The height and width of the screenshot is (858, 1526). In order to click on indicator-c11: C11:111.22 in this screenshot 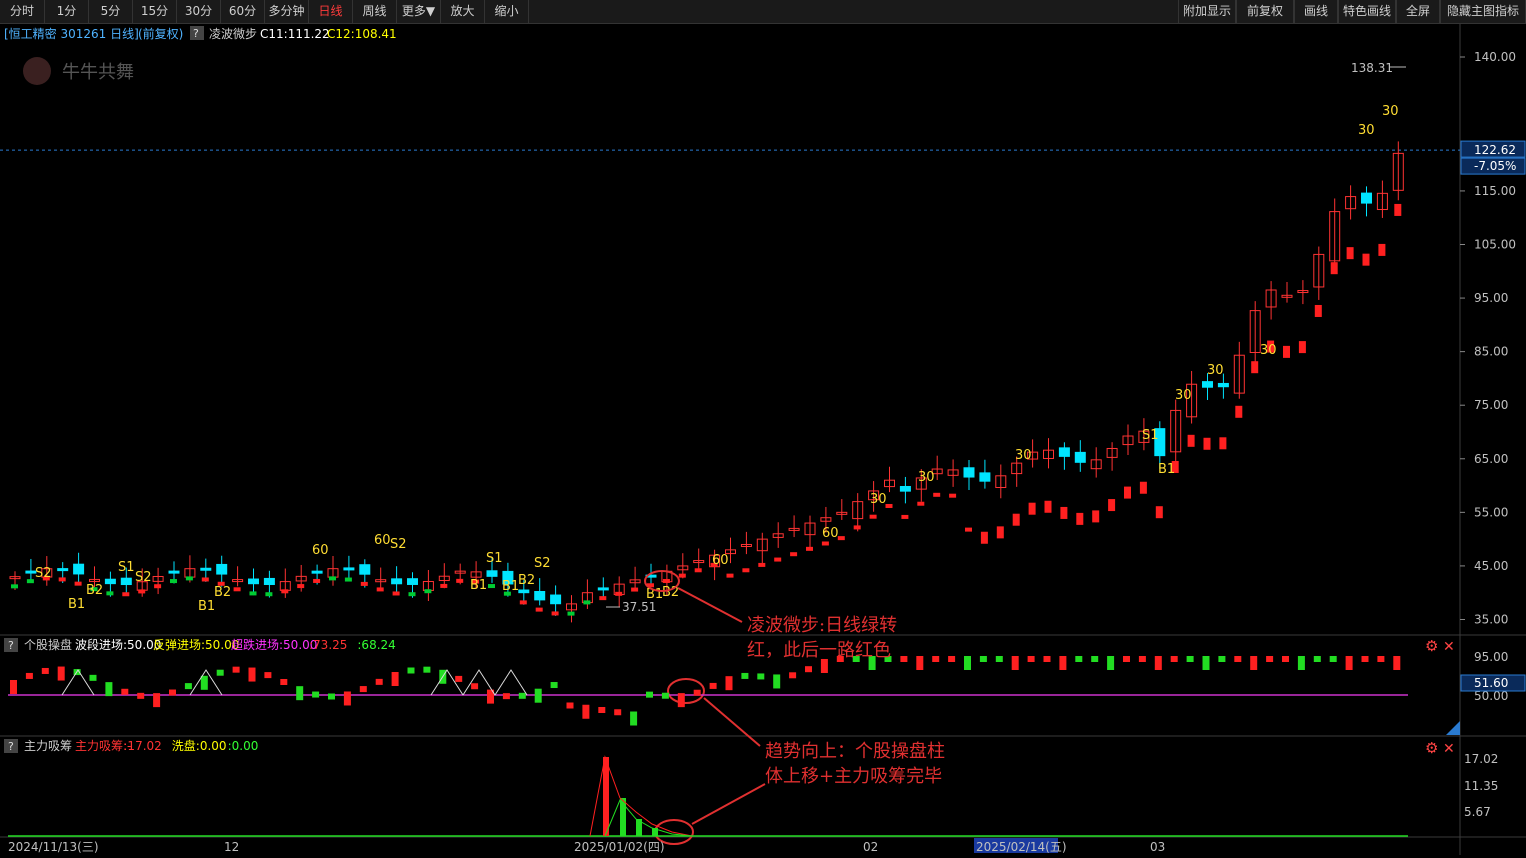, I will do `click(295, 34)`.